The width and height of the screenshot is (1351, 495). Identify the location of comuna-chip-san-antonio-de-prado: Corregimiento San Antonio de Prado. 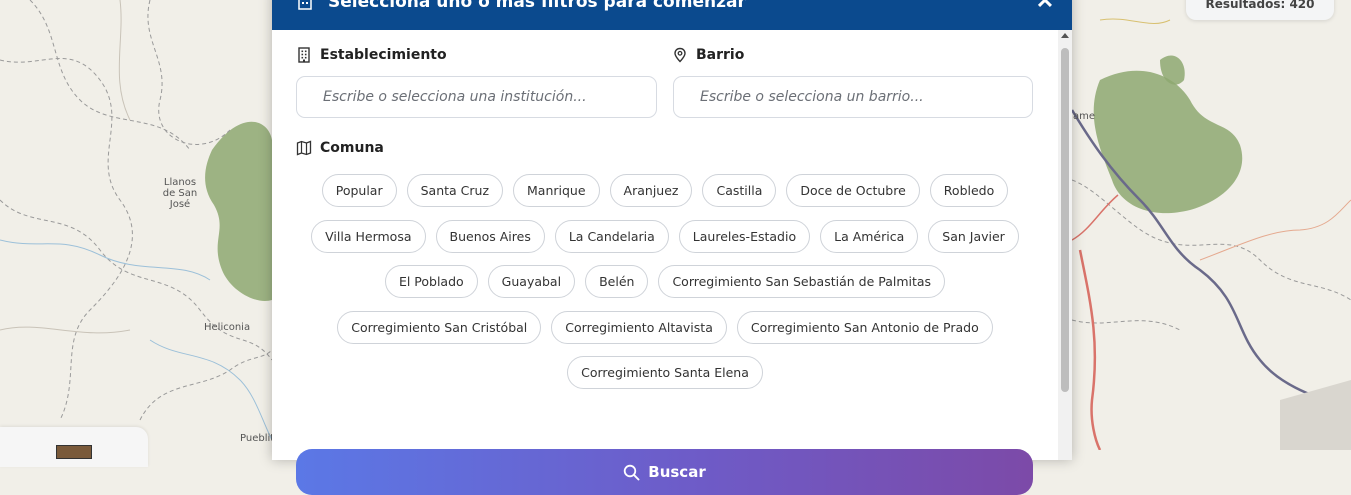
(864, 327).